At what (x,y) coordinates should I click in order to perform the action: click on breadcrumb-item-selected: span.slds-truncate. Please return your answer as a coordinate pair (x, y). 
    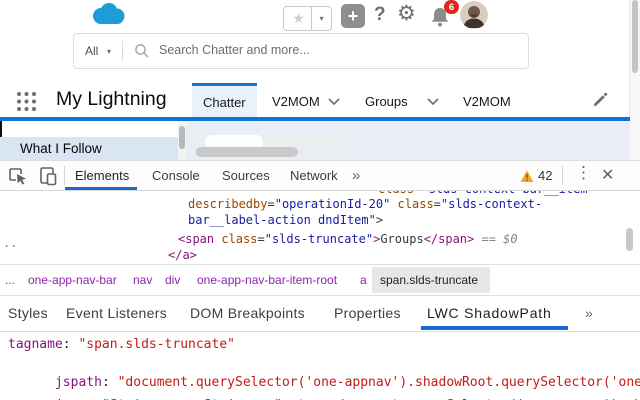
    Looking at the image, I should click on (431, 280).